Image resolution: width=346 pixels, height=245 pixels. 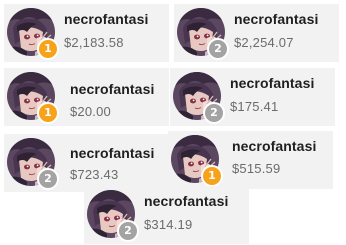 What do you see at coordinates (94, 174) in the screenshot?
I see `supporter-amount: $723.43` at bounding box center [94, 174].